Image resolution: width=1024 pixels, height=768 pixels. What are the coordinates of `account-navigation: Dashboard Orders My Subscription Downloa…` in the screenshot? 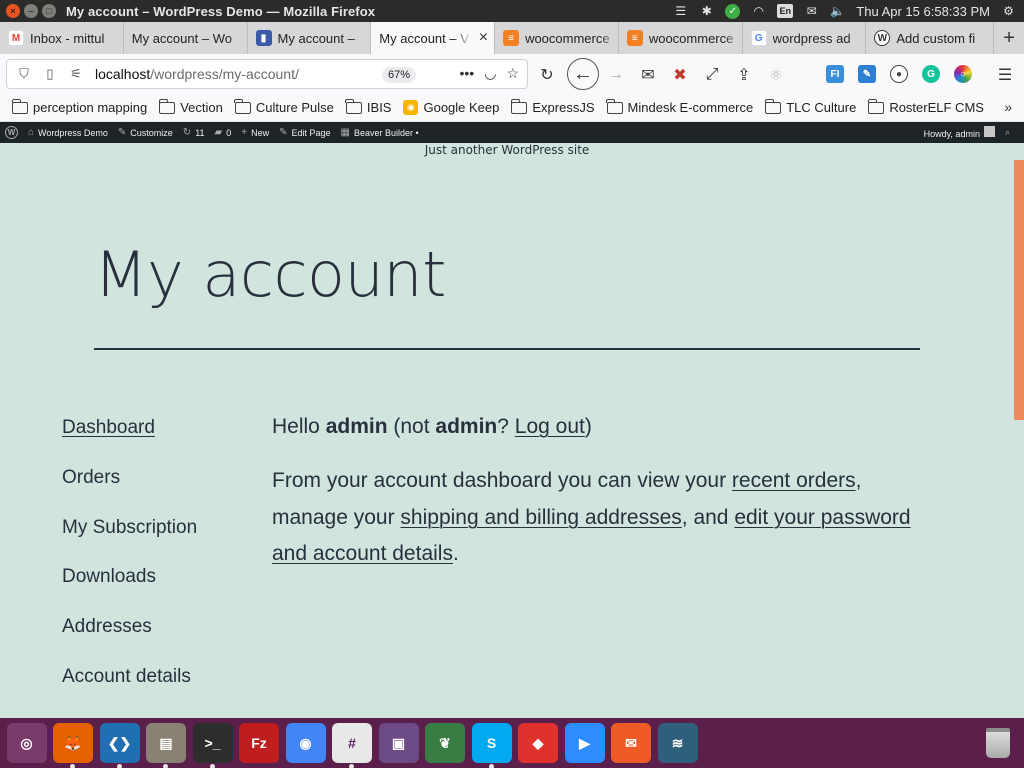 It's located at (152, 564).